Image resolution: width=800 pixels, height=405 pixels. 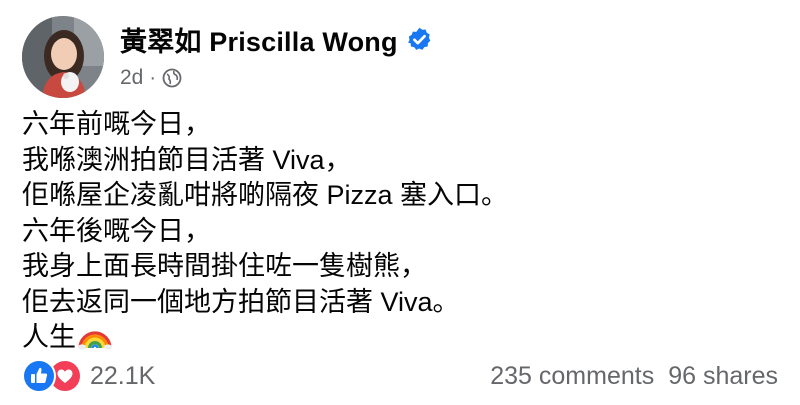 I want to click on engagement-stats: 235 comments 96 shares, so click(x=634, y=376).